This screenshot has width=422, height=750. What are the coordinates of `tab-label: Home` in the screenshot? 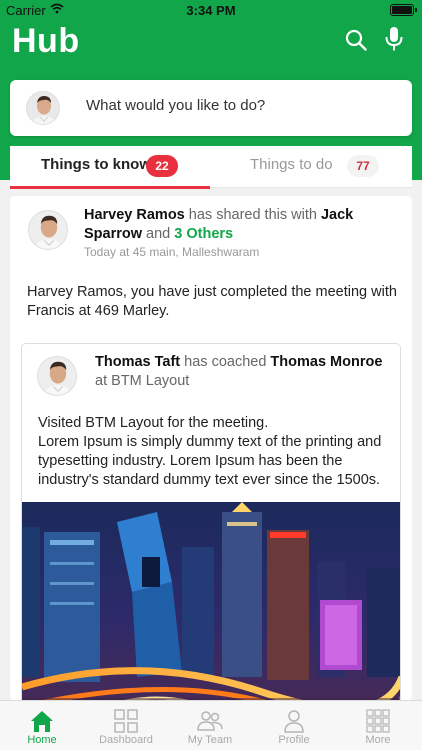 It's located at (42, 740).